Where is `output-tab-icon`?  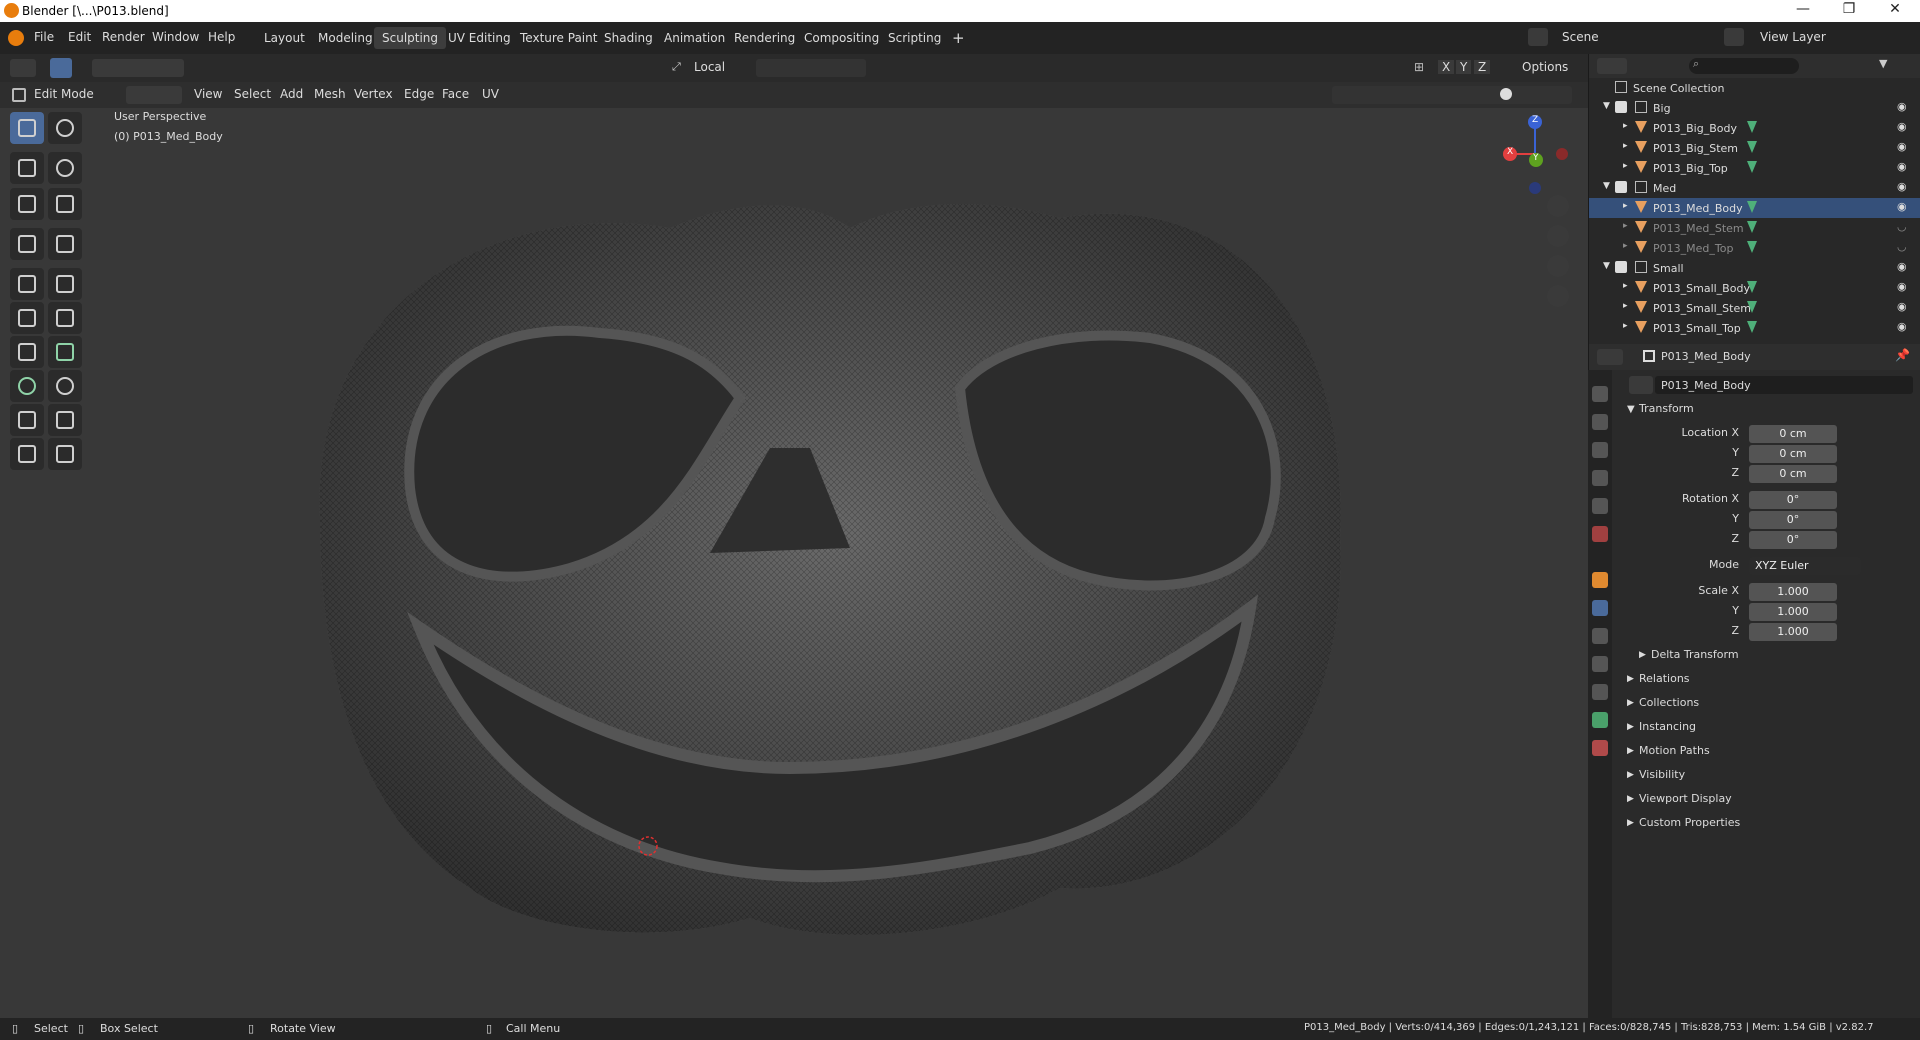
output-tab-icon is located at coordinates (1600, 450).